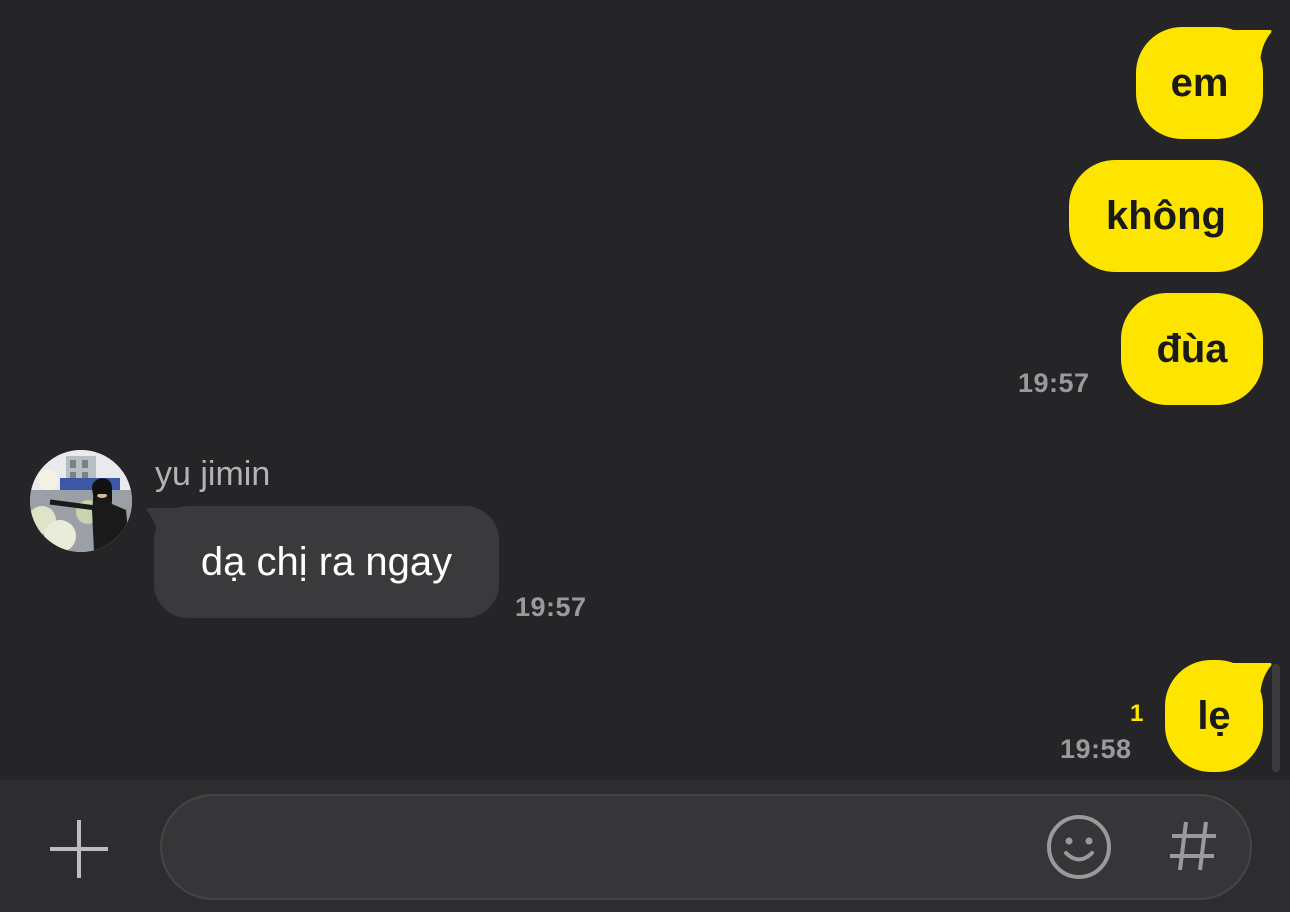  I want to click on message-text: đùa, so click(1192, 349).